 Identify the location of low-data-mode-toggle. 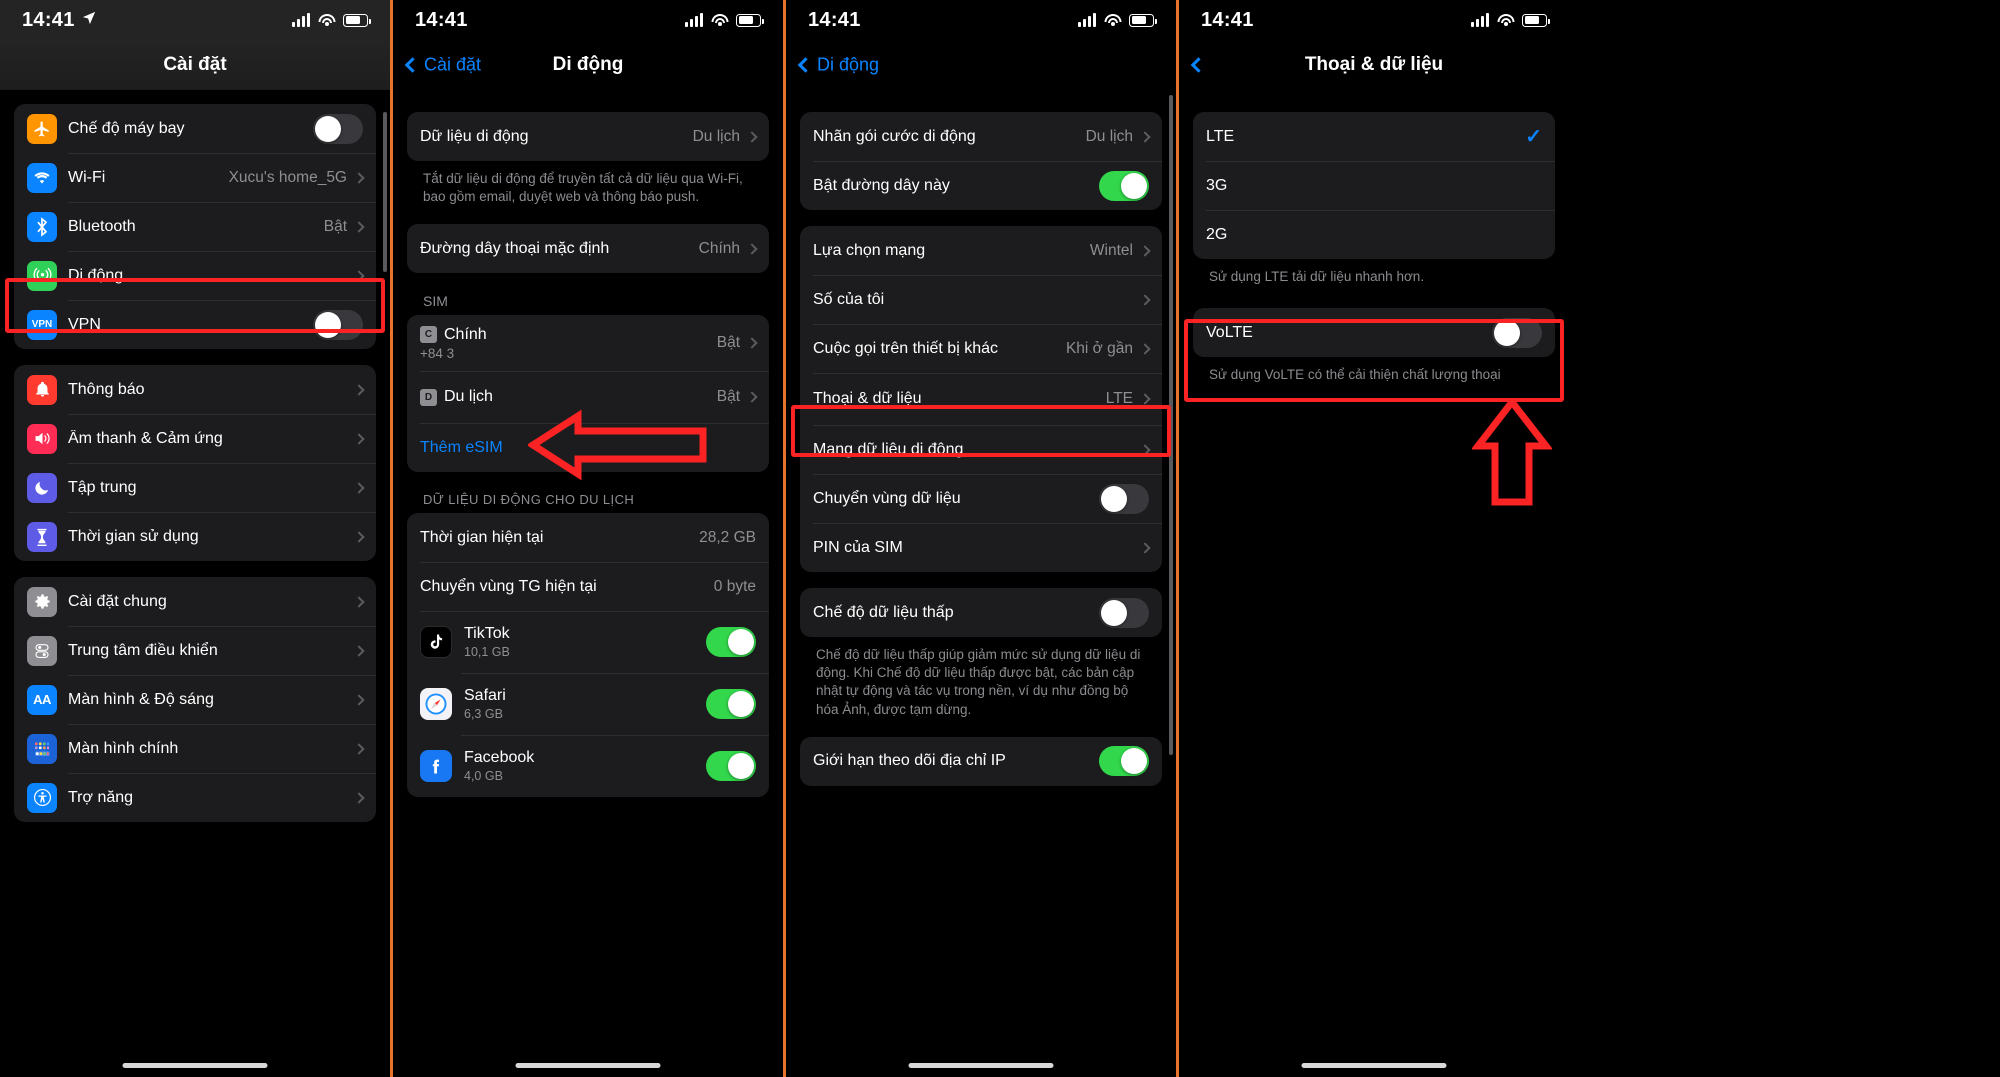
(1124, 612).